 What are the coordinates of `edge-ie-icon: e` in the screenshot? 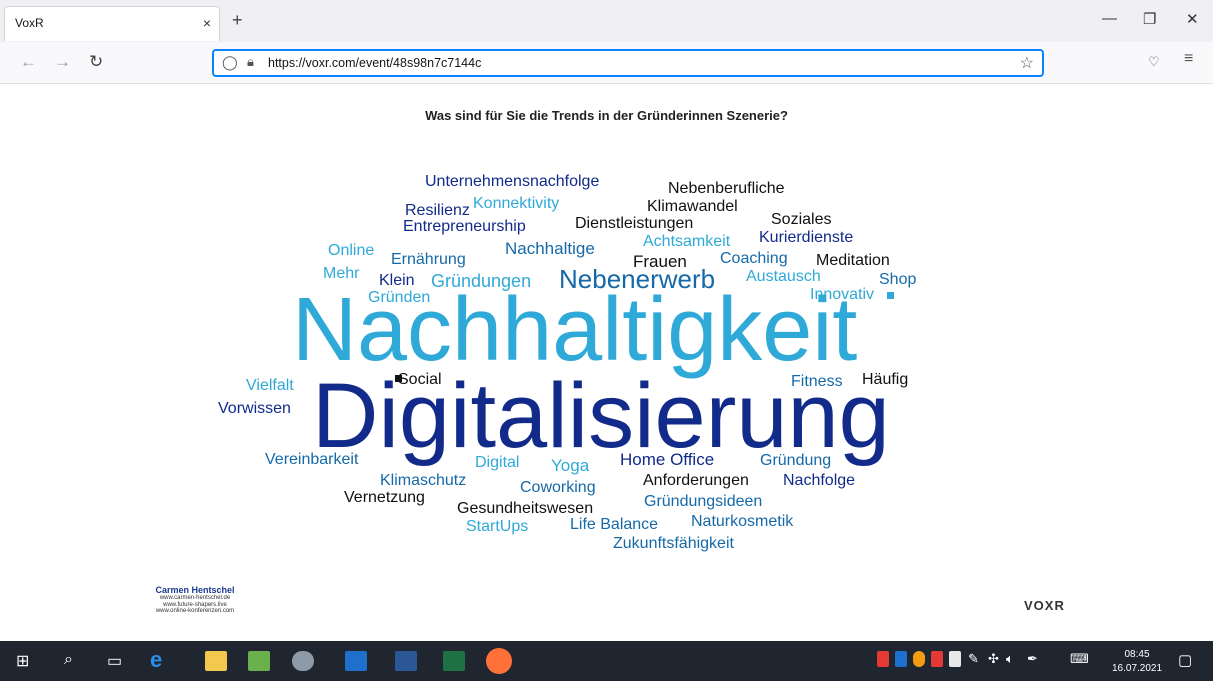 It's located at (156, 660).